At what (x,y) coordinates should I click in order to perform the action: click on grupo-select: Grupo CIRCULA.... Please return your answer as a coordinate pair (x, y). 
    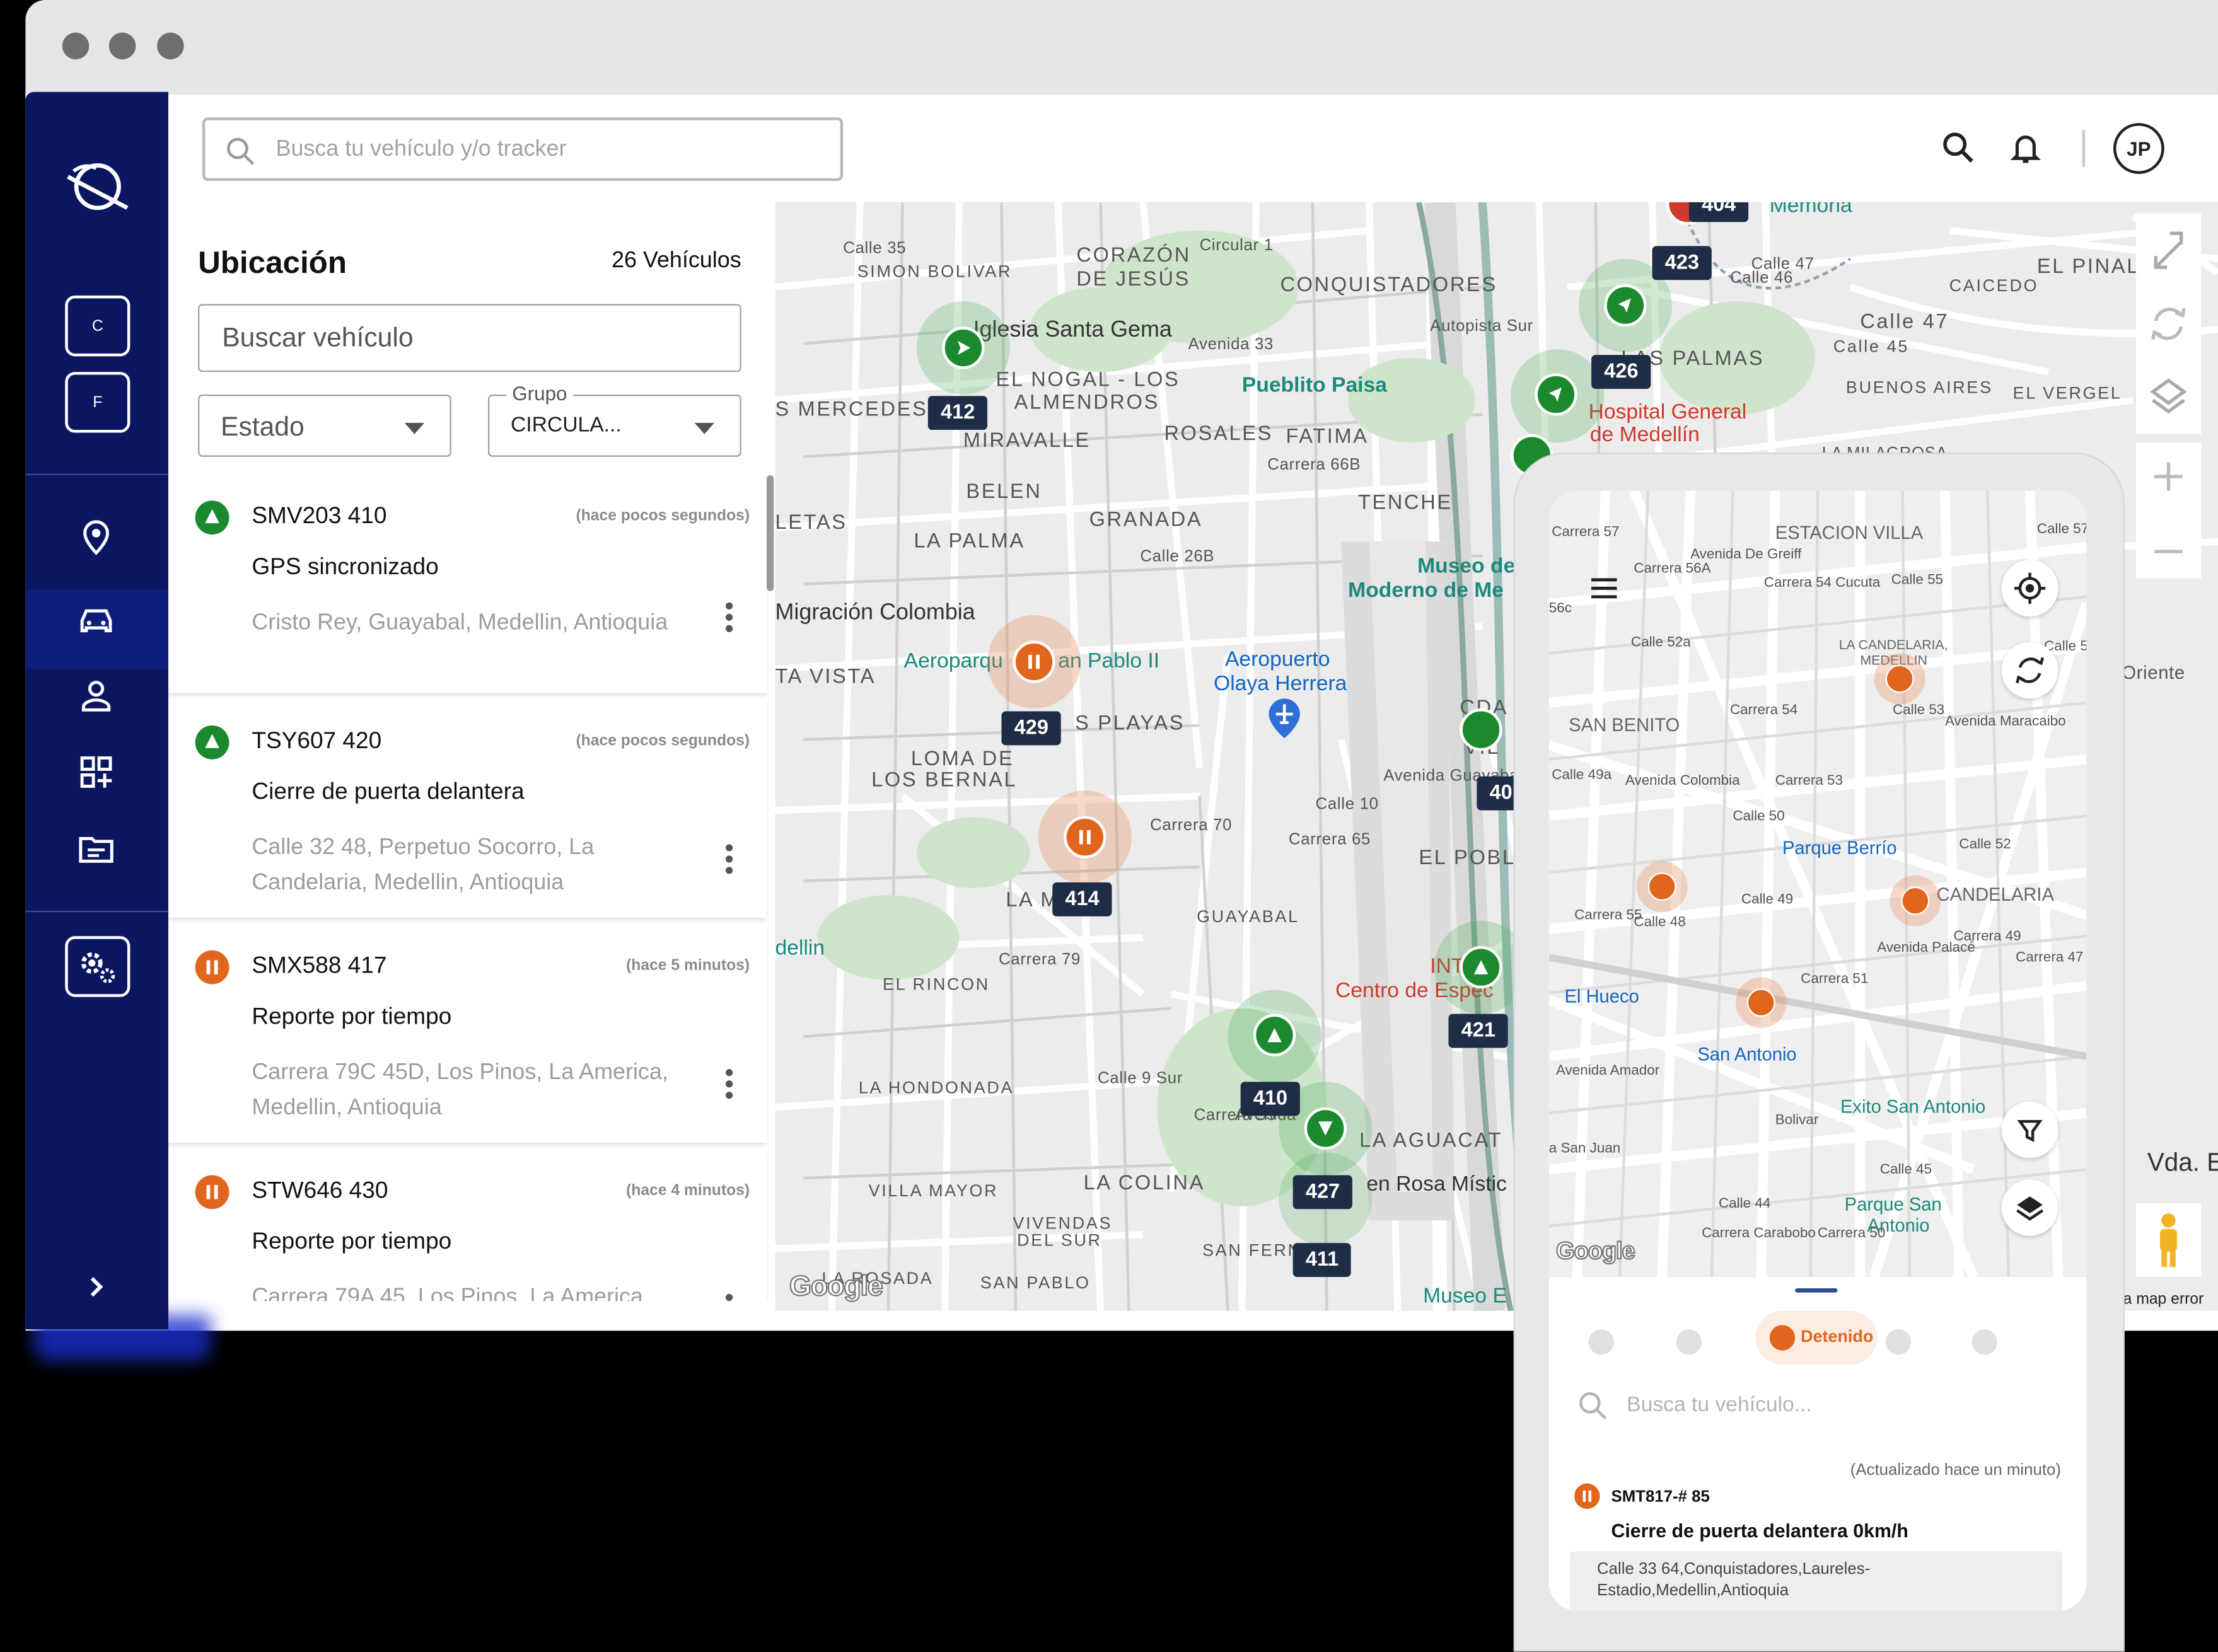
    Looking at the image, I should click on (614, 419).